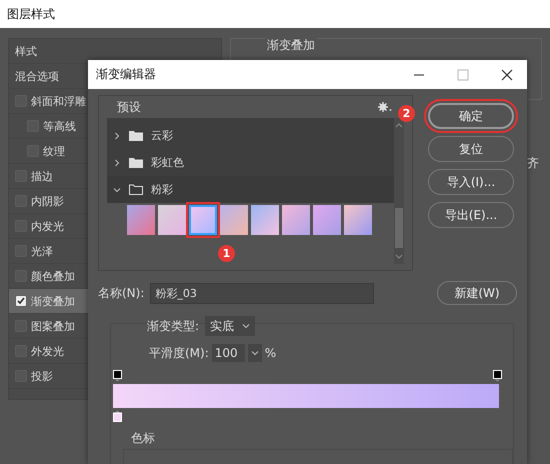 The image size is (550, 464). Describe the element at coordinates (117, 416) in the screenshot. I see `color-stop` at that location.